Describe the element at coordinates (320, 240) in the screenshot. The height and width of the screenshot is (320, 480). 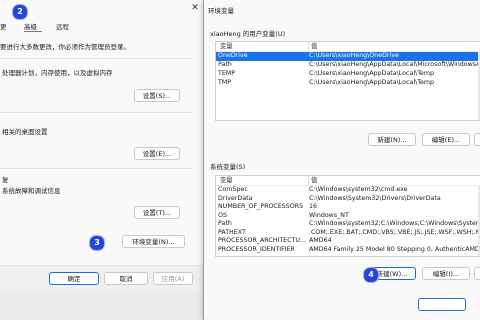
I see `variable-value: AMD64` at that location.